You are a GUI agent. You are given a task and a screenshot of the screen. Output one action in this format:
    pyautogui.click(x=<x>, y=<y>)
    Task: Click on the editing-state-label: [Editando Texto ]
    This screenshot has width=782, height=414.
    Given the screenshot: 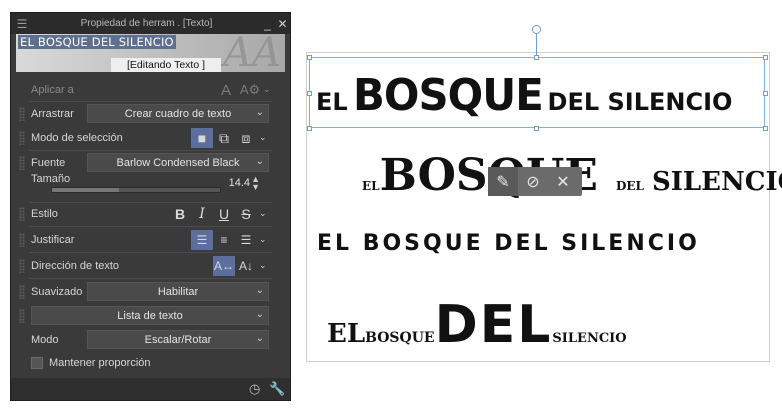 What is the action you would take?
    pyautogui.click(x=166, y=65)
    